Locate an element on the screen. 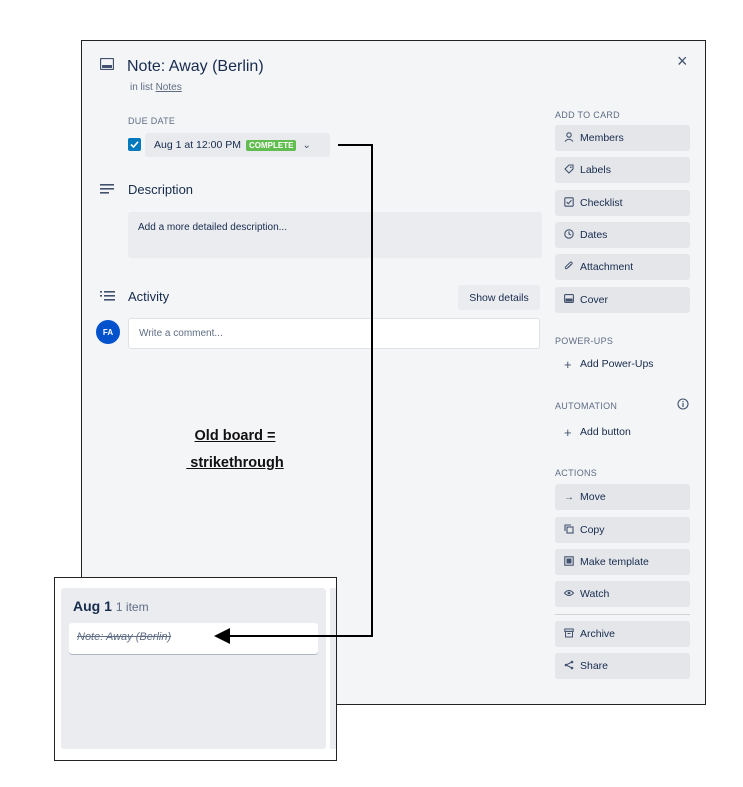  info-icon is located at coordinates (683, 404).